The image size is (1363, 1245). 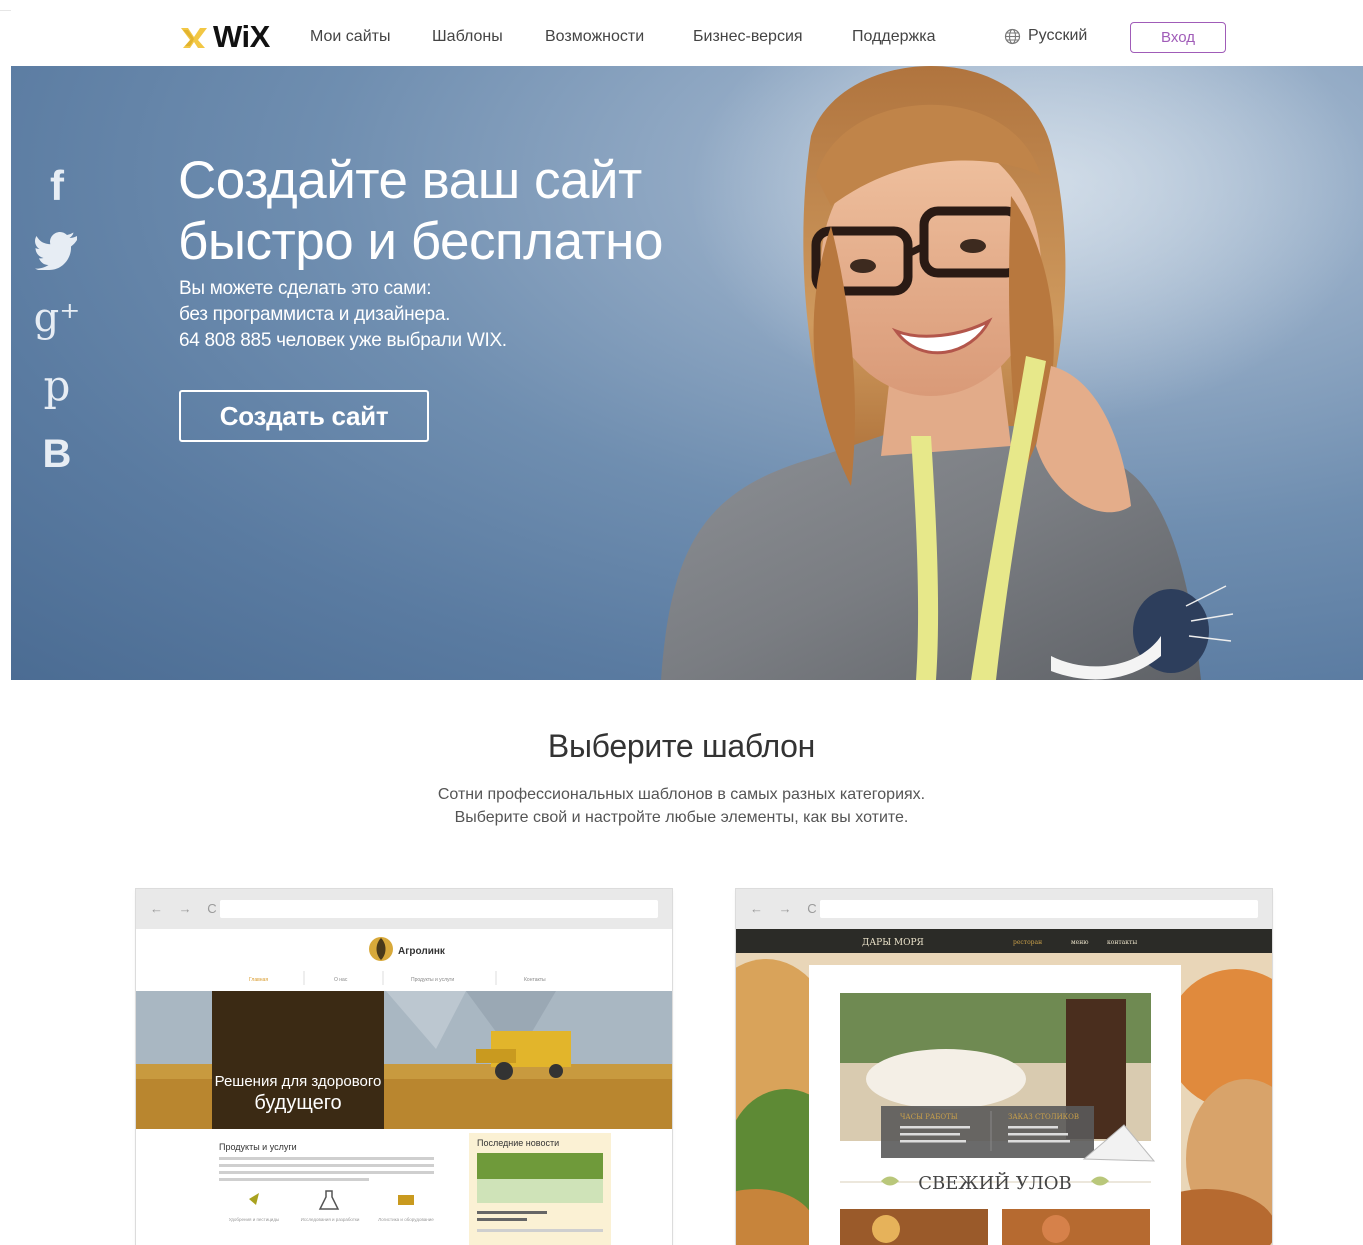 I want to click on language-selector: Русский, so click(x=1045, y=36).